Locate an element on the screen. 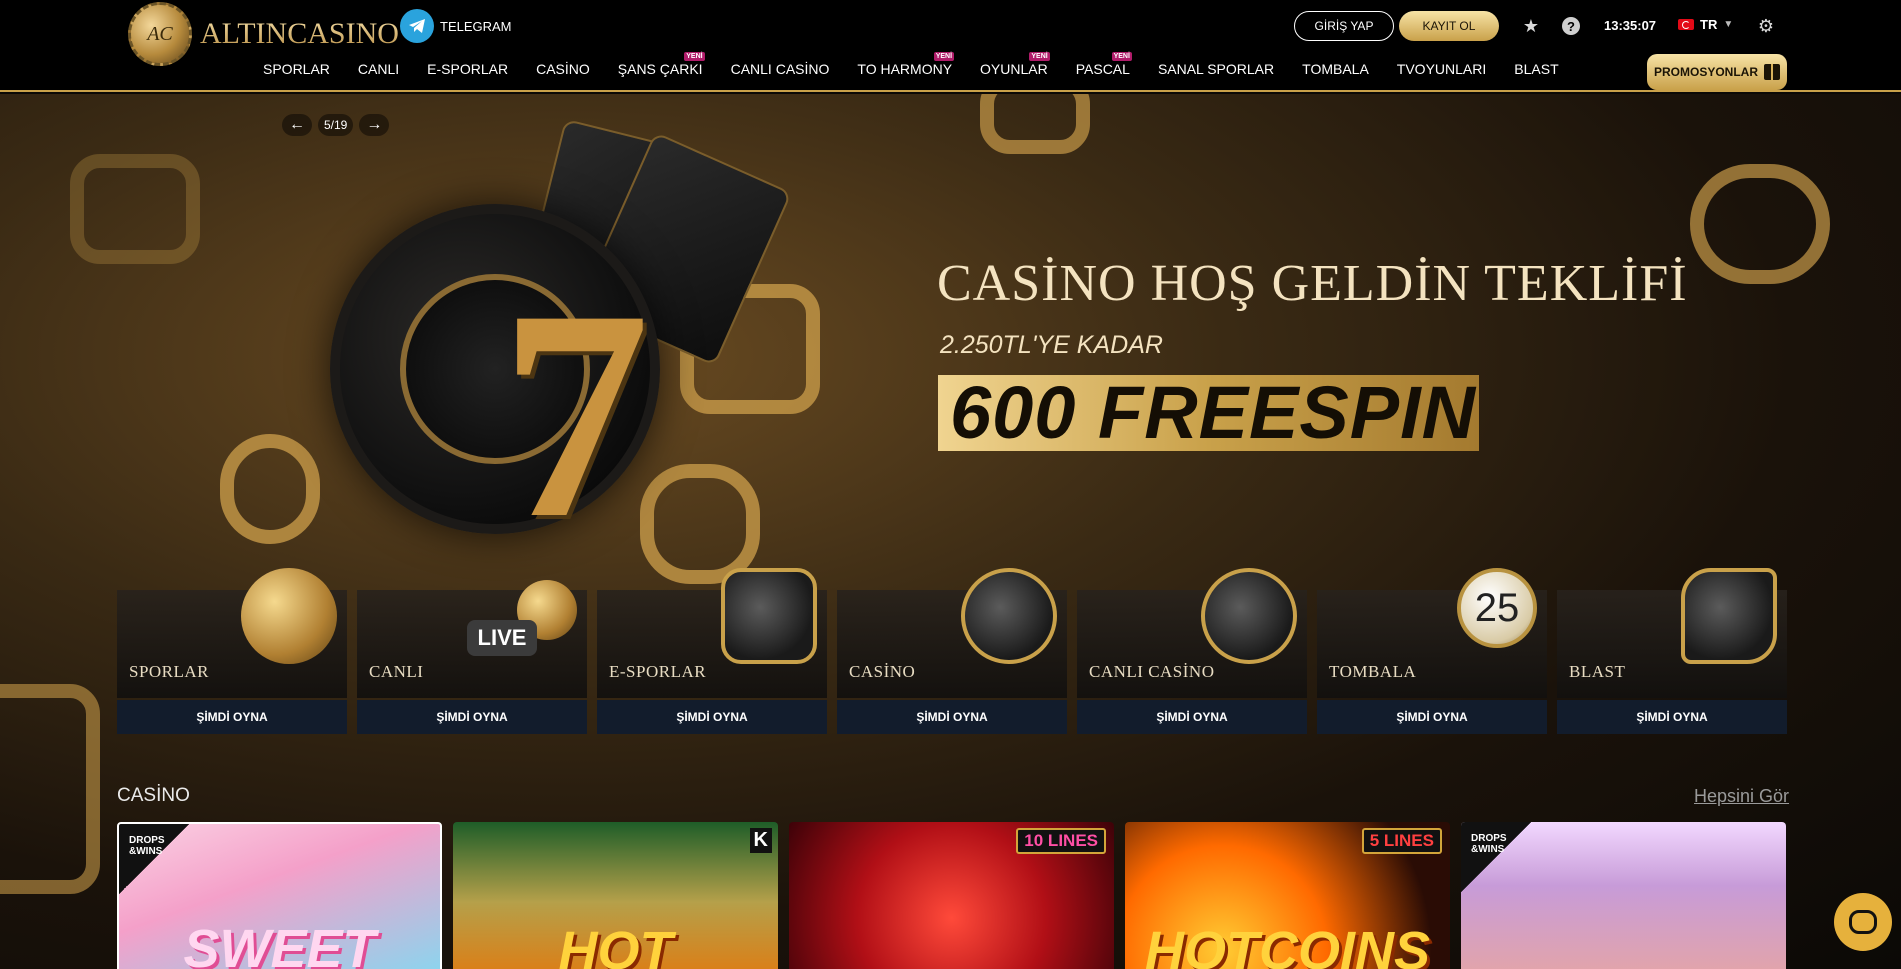 This screenshot has height=969, width=1901. hero-highlight: 600 FREESPIN is located at coordinates (1213, 412).